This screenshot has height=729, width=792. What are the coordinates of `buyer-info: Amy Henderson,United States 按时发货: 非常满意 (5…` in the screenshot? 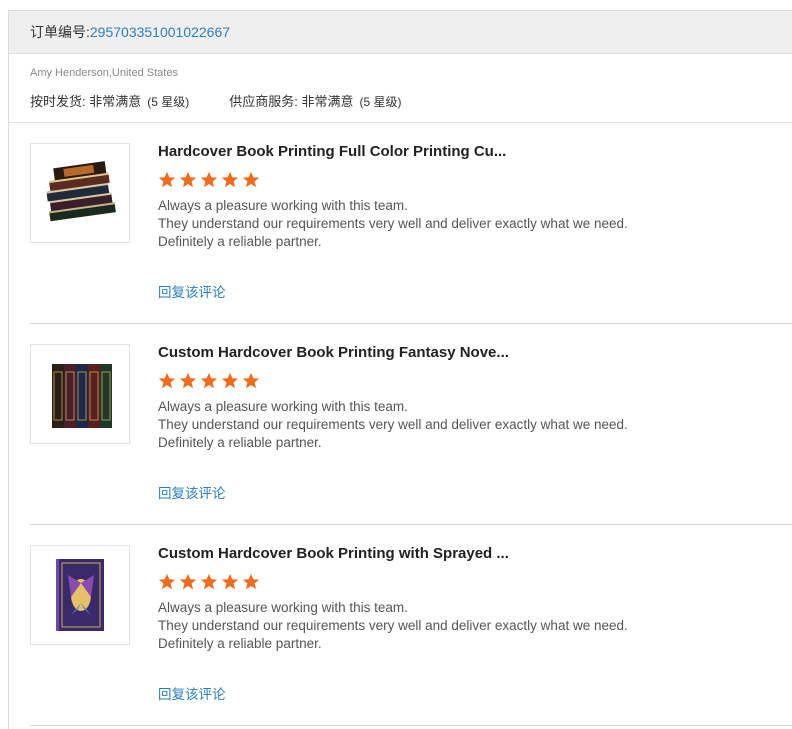 It's located at (400, 88).